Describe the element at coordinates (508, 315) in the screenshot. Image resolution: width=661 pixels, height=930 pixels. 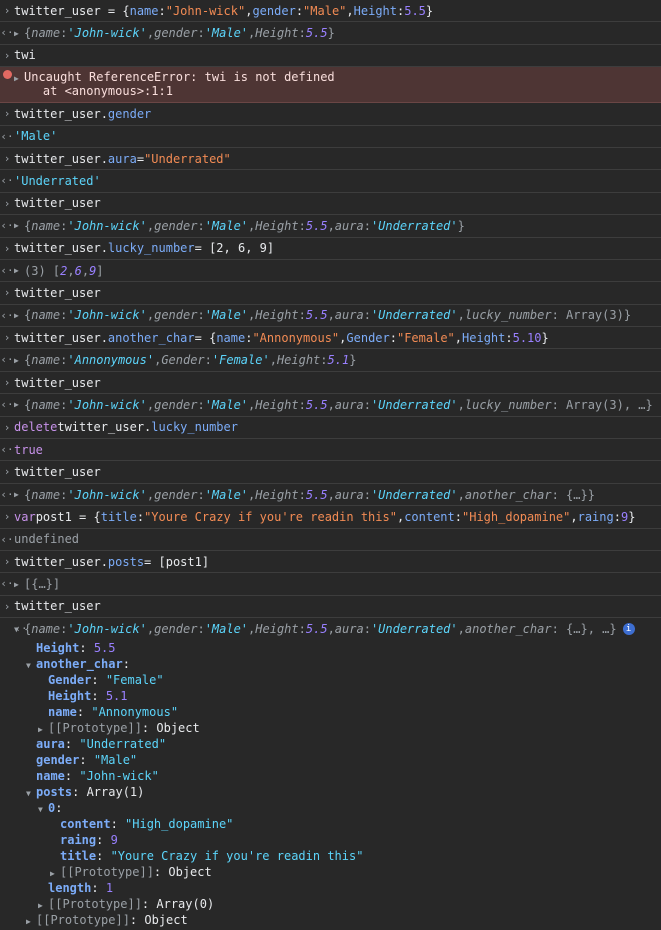
I see `code-token: lucky_number` at that location.